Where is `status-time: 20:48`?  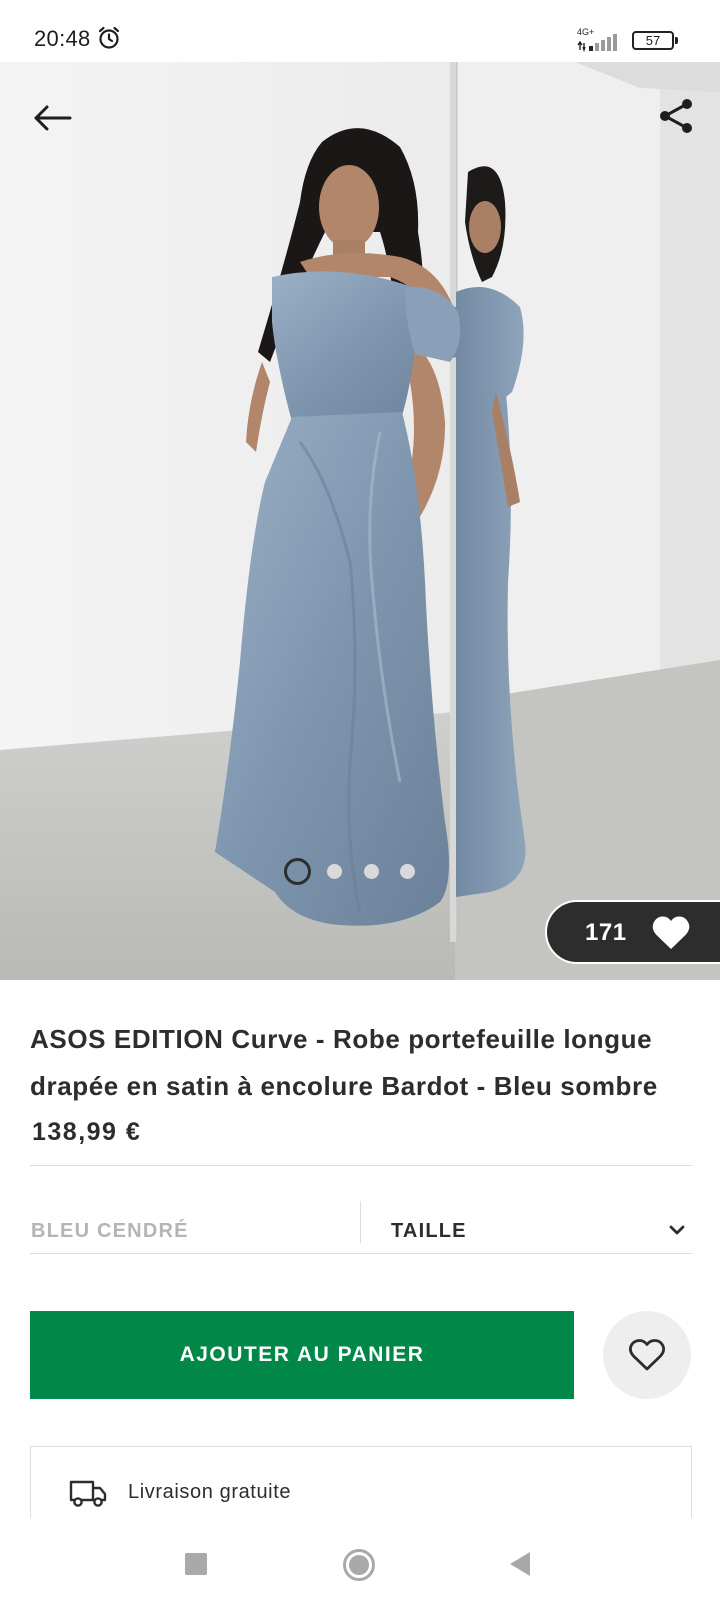 status-time: 20:48 is located at coordinates (62, 38).